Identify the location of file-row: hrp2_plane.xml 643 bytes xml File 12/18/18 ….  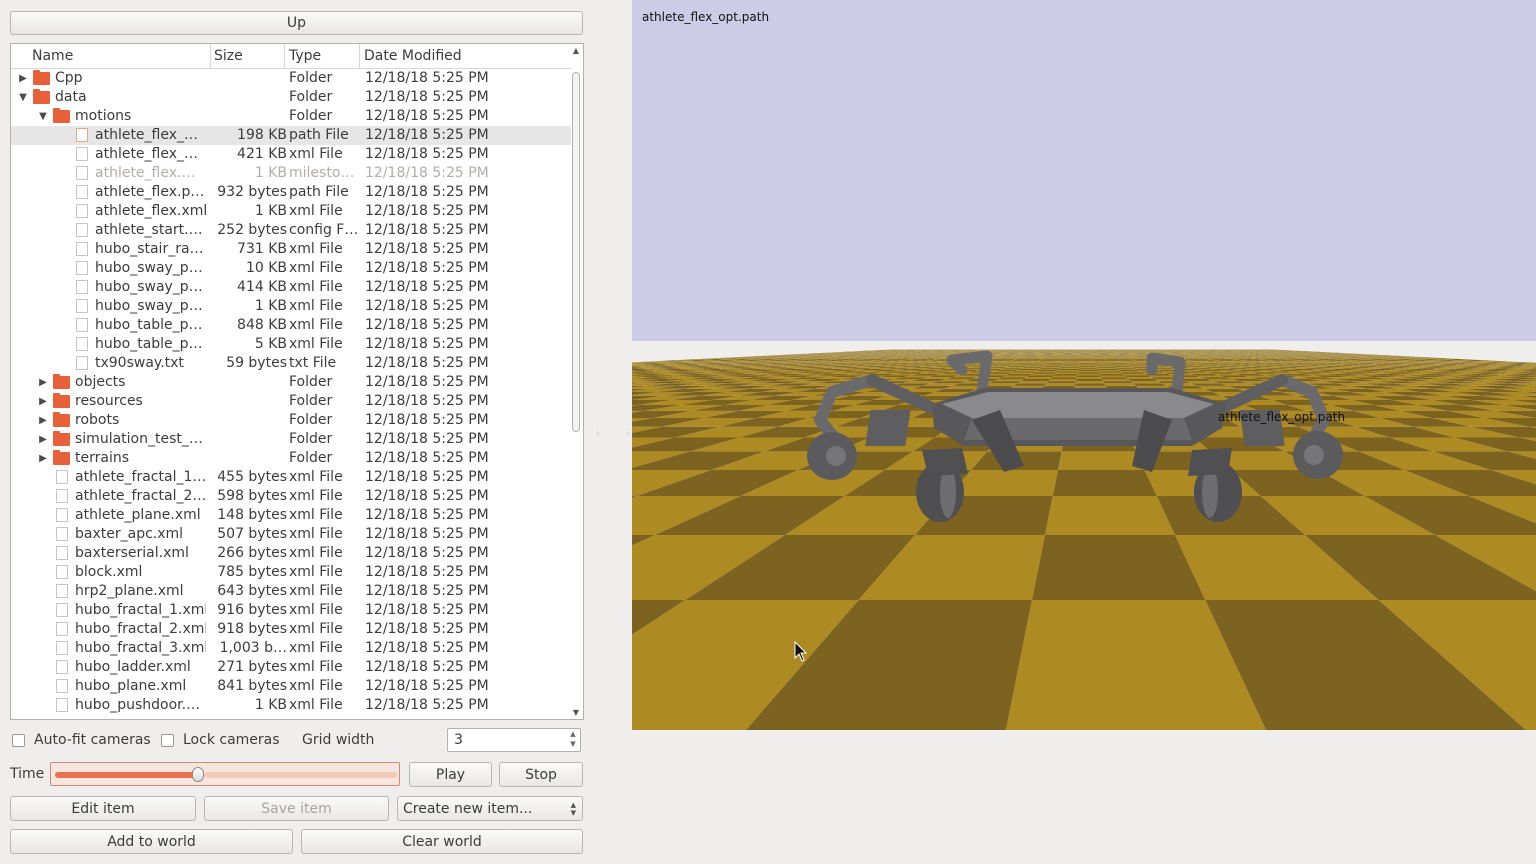
(291, 591).